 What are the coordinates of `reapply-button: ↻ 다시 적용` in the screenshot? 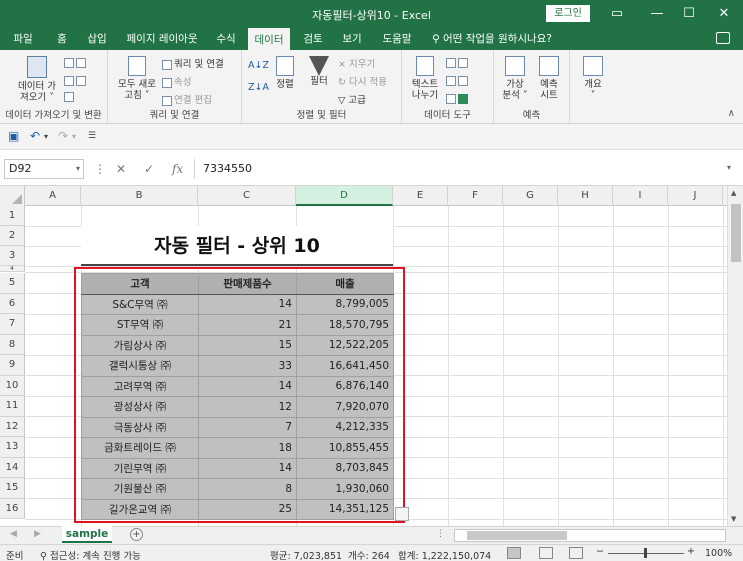 It's located at (362, 81).